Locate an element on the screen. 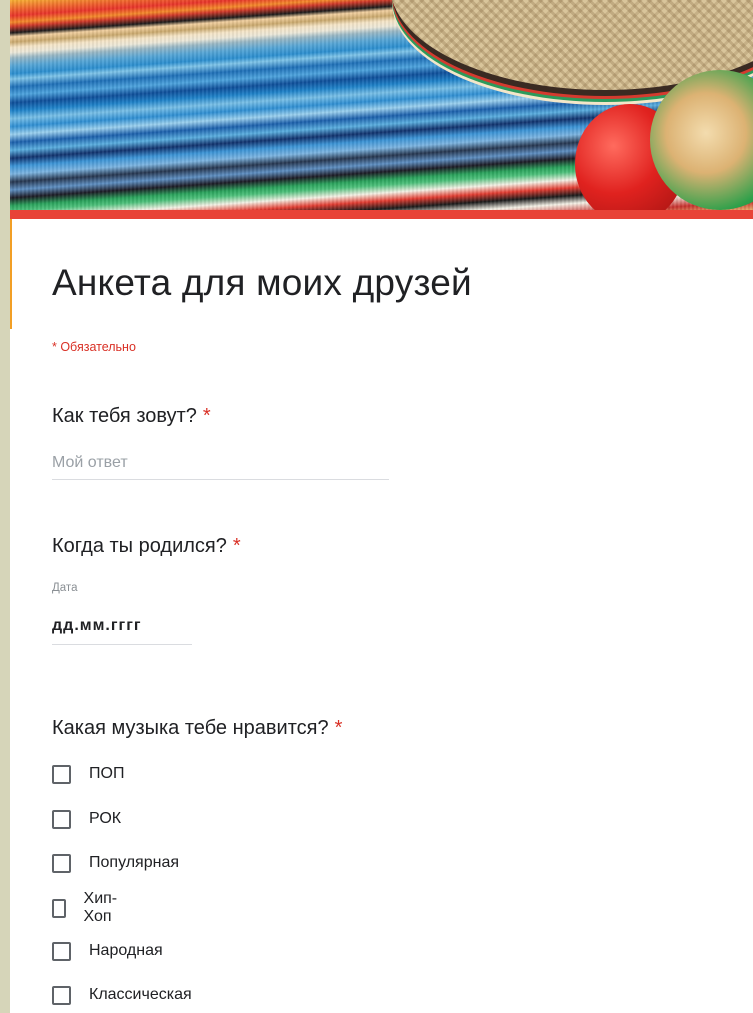 The image size is (753, 1013). option-hip-hop: Хип-Хоп is located at coordinates (87, 907).